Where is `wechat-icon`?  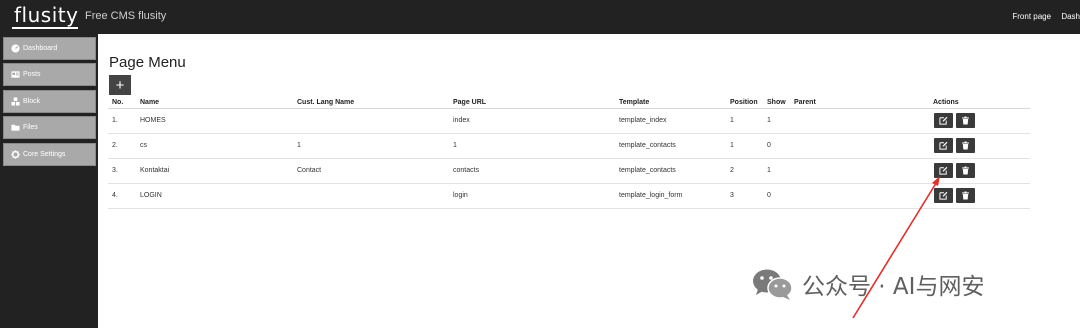 wechat-icon is located at coordinates (773, 284).